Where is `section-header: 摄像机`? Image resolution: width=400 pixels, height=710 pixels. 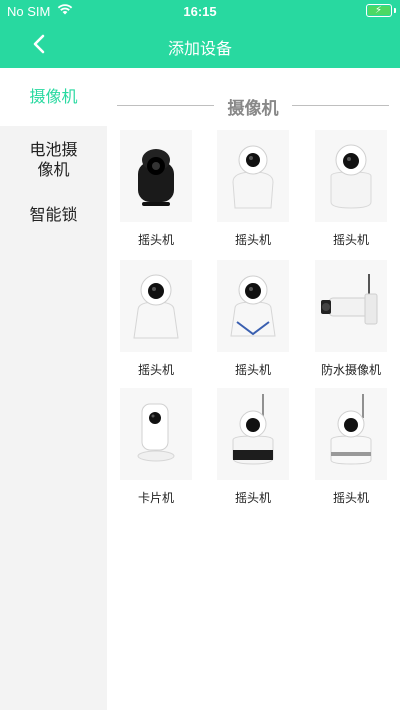
section-header: 摄像机 is located at coordinates (253, 106).